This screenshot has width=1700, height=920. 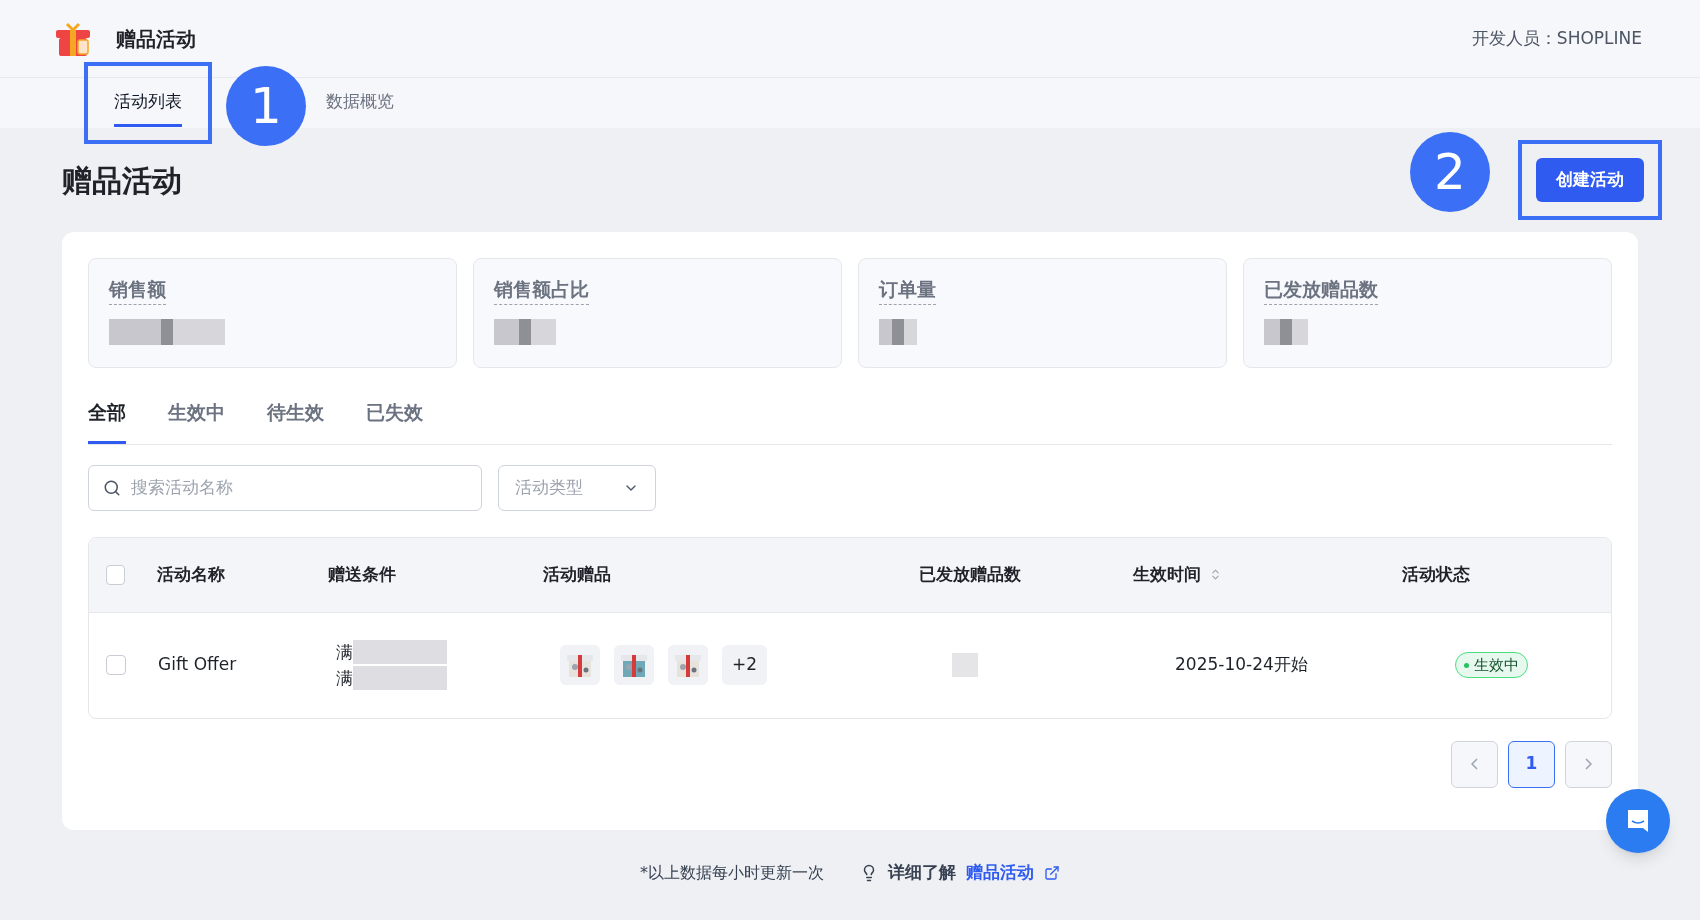 What do you see at coordinates (922, 872) in the screenshot?
I see `learn-more-text: 详细了解` at bounding box center [922, 872].